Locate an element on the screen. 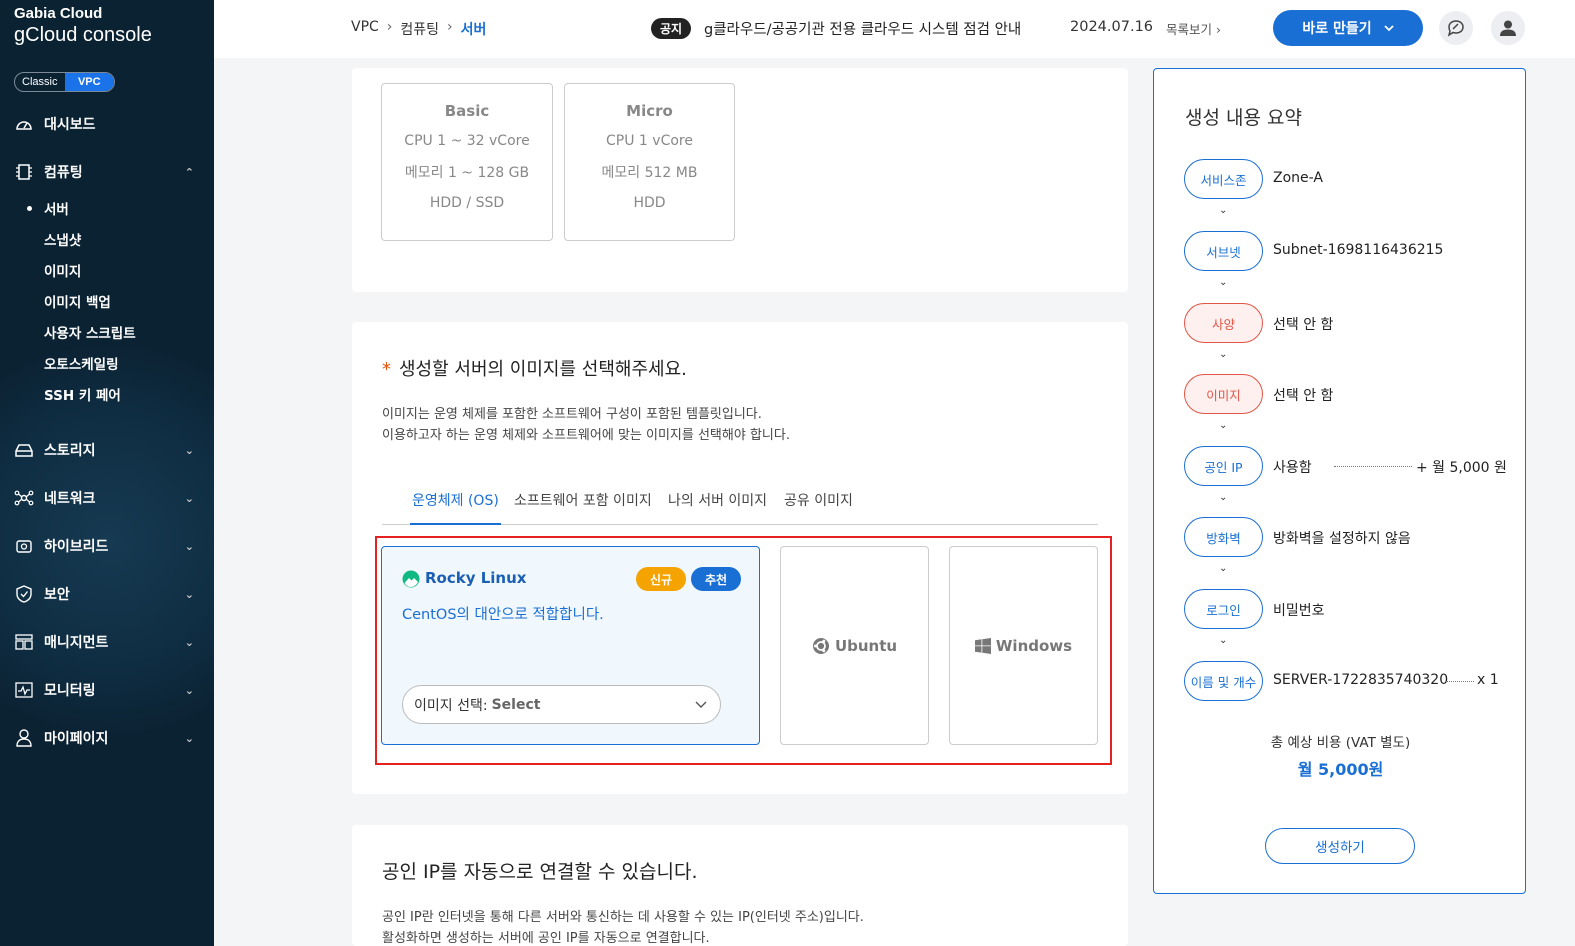 This screenshot has height=946, width=1575. sidebar-item-label: 모니터링 is located at coordinates (70, 691).